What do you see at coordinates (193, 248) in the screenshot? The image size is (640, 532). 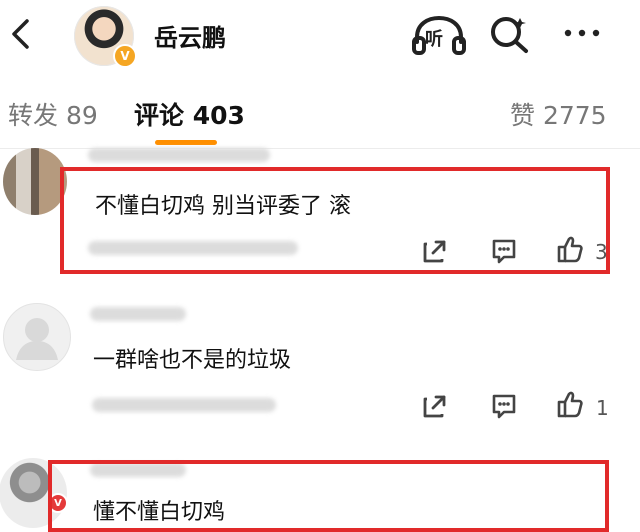 I see `comment-1-blurred-meta` at bounding box center [193, 248].